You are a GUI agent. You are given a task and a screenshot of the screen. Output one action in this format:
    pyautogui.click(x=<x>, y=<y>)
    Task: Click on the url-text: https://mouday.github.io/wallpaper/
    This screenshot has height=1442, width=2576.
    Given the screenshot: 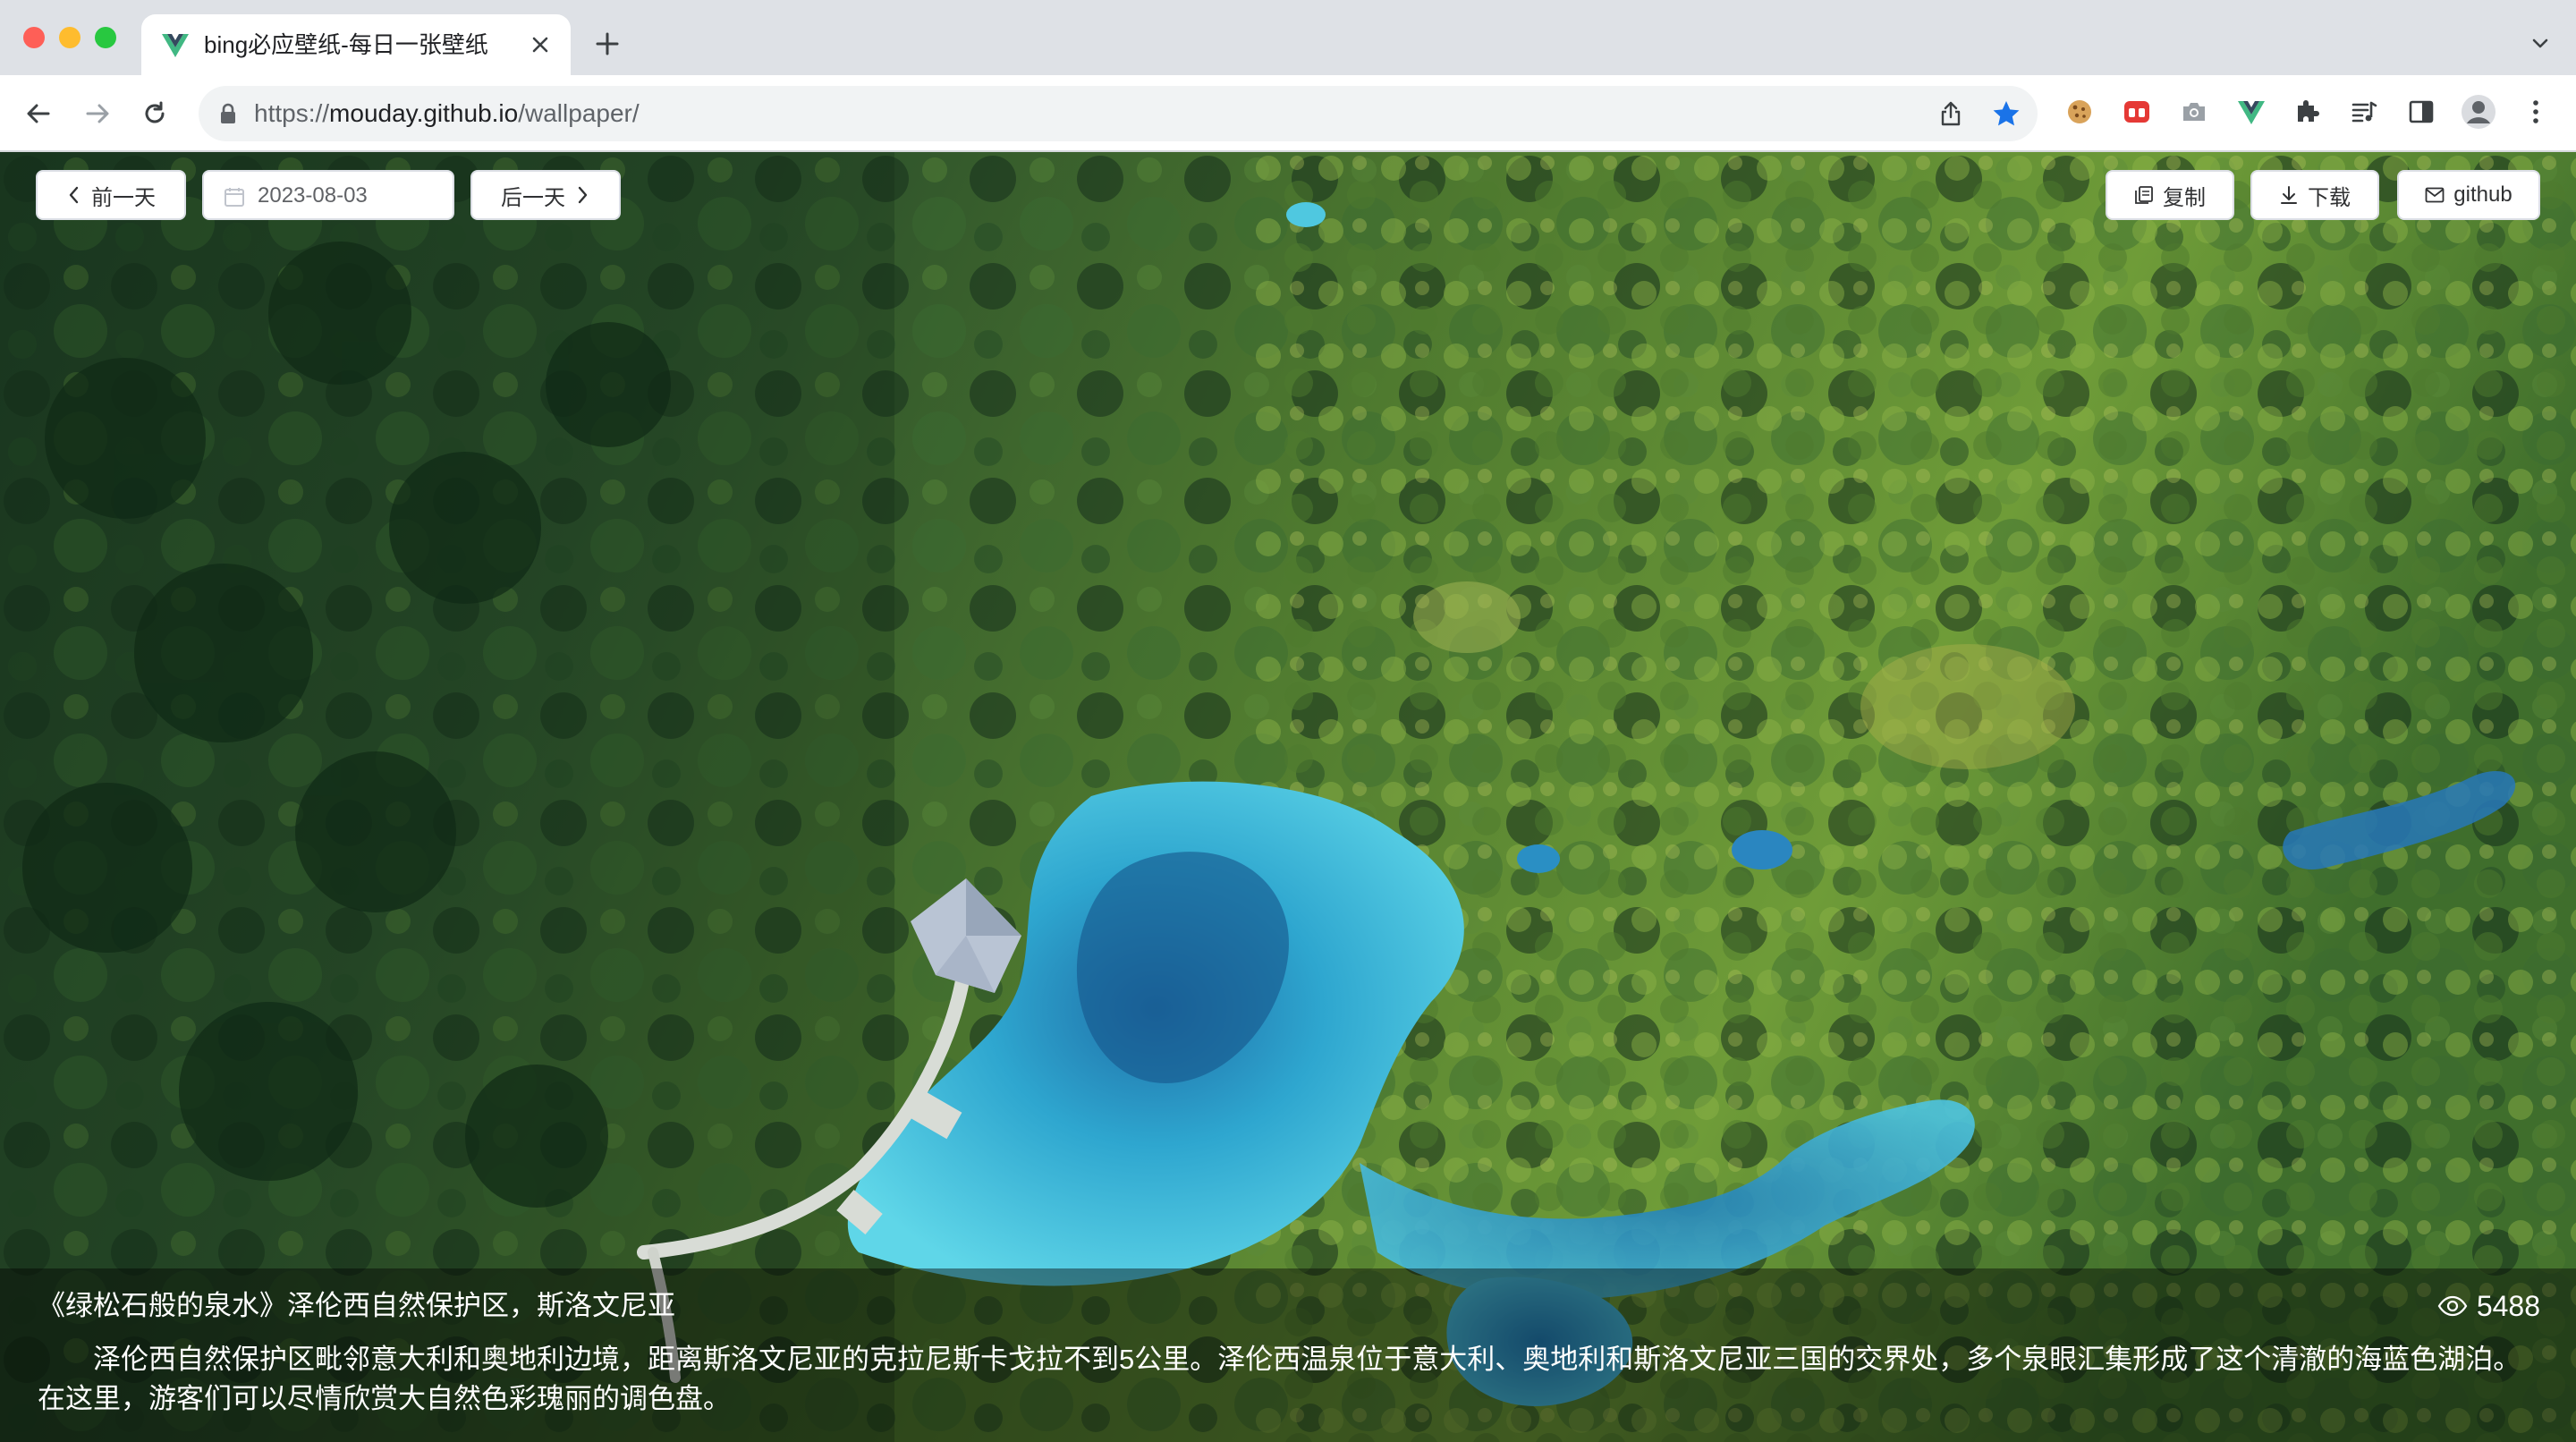 What is the action you would take?
    pyautogui.click(x=447, y=113)
    